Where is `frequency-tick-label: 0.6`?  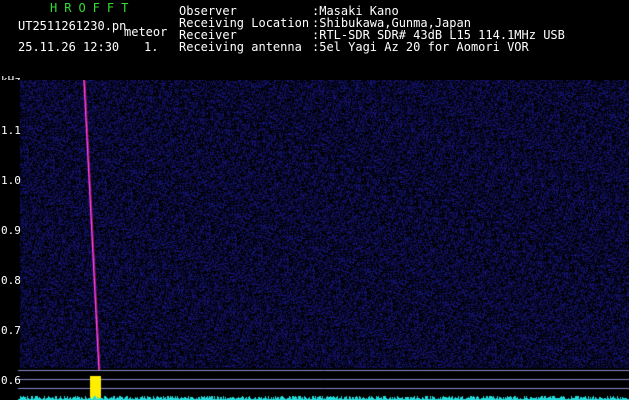 frequency-tick-label: 0.6 is located at coordinates (11, 380).